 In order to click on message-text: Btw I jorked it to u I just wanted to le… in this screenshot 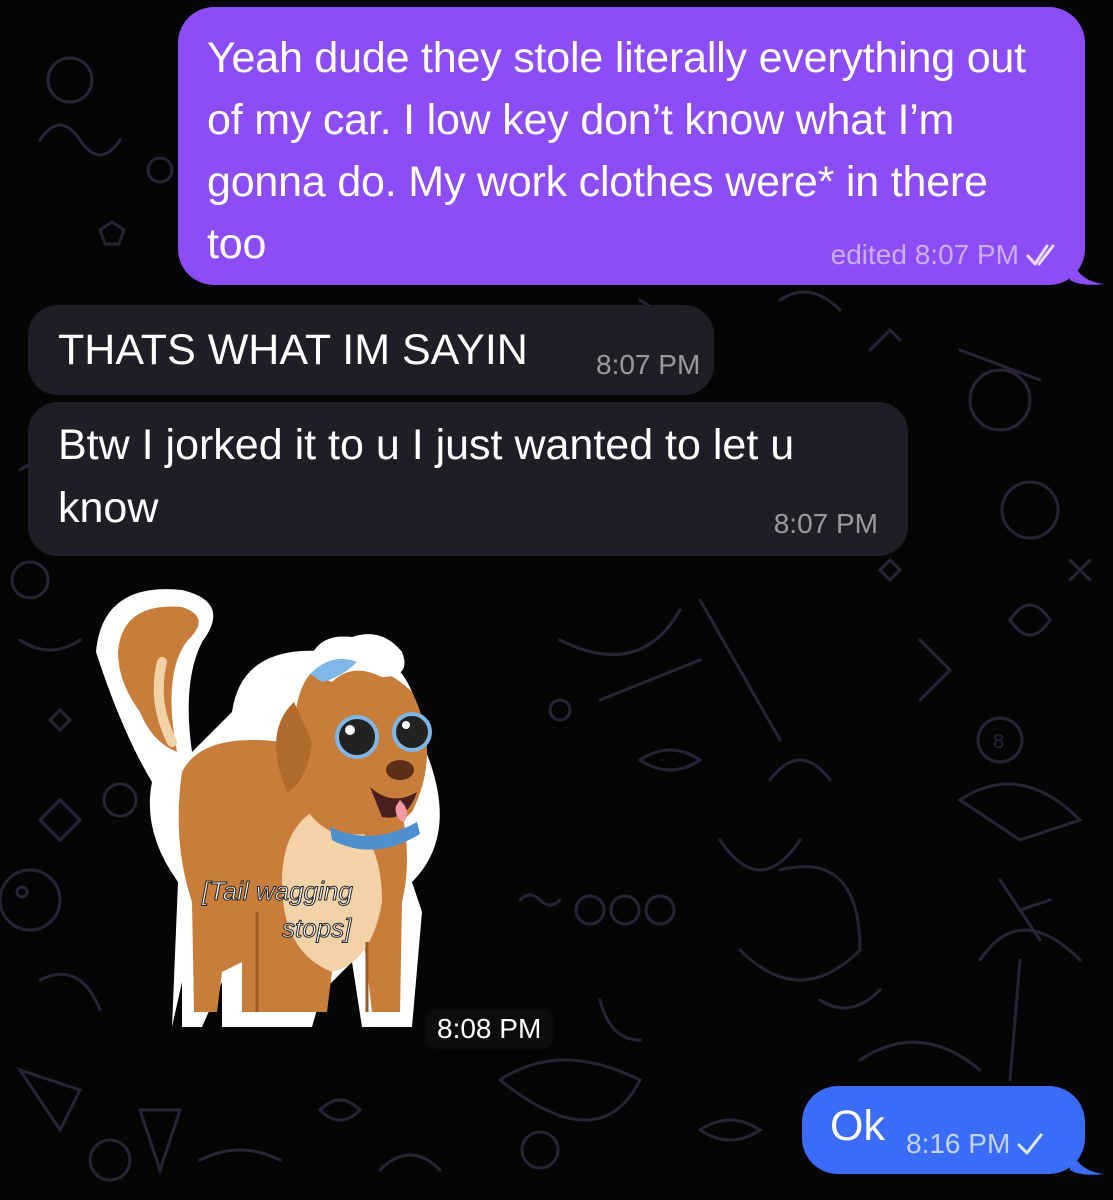, I will do `click(426, 476)`.